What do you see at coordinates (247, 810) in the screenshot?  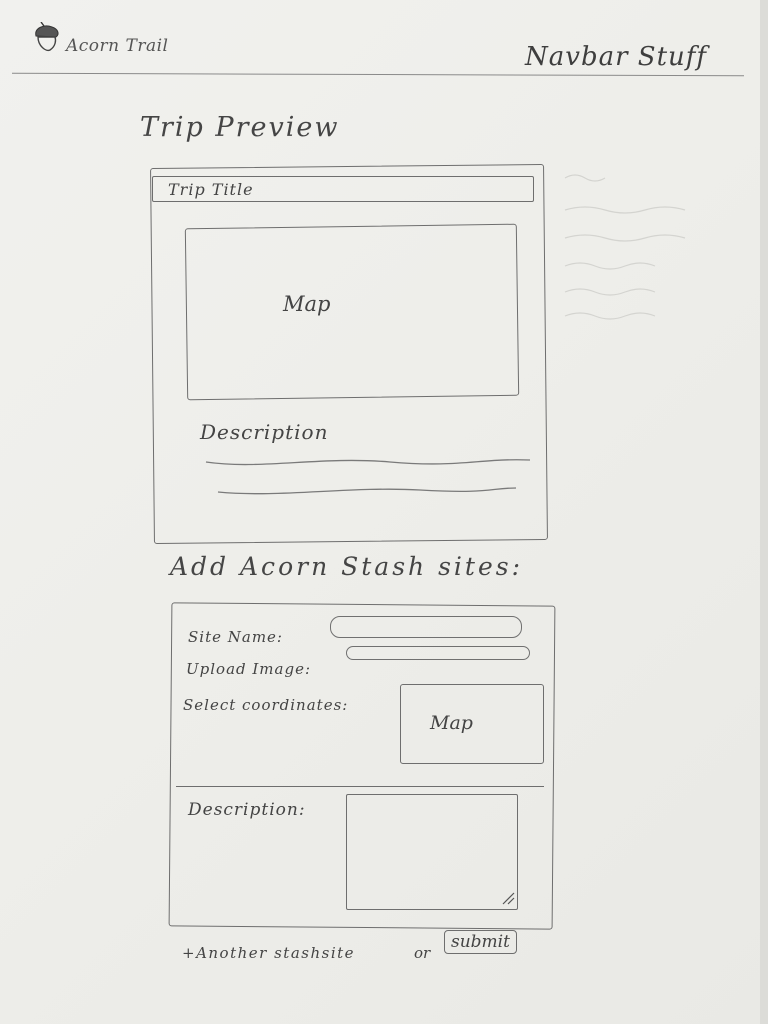 I see `site-description-label: Description:` at bounding box center [247, 810].